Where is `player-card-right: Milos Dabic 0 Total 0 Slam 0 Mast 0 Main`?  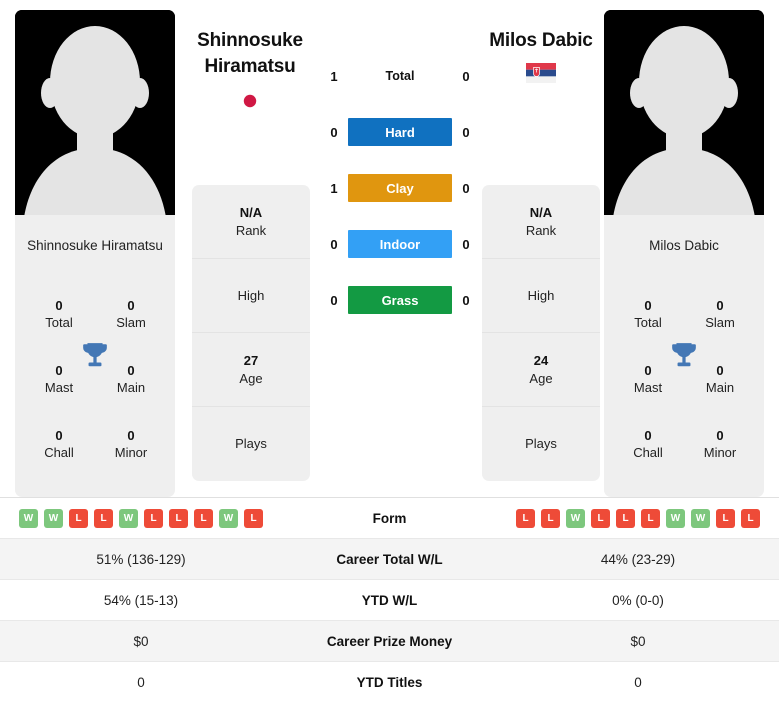 player-card-right: Milos Dabic 0 Total 0 Slam 0 Mast 0 Main is located at coordinates (684, 253).